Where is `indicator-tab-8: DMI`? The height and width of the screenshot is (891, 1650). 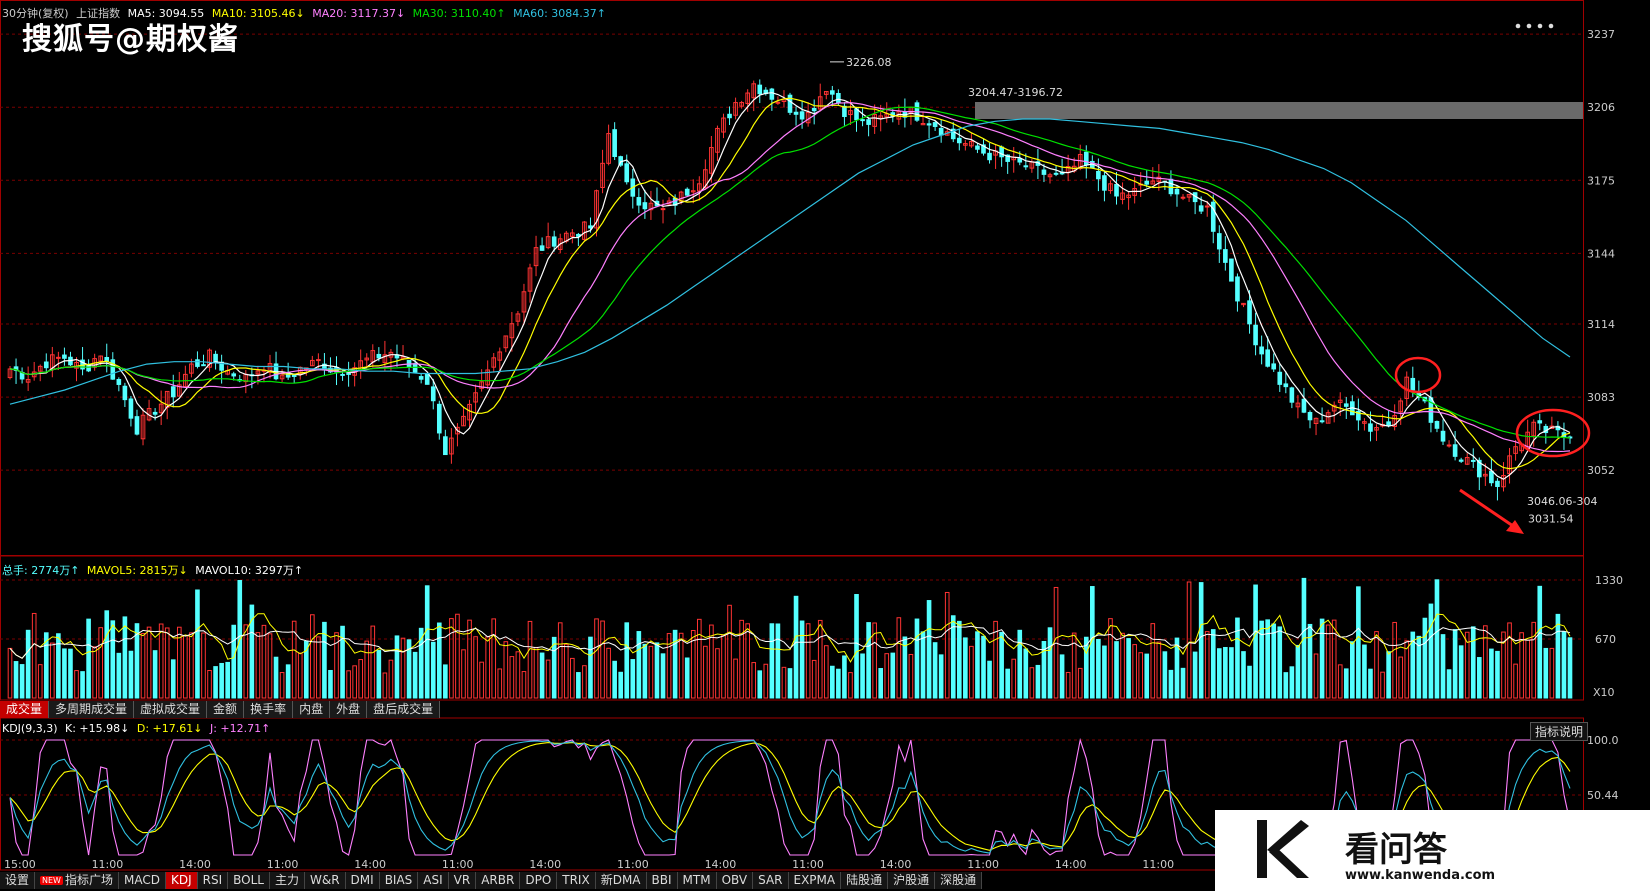
indicator-tab-8: DMI is located at coordinates (362, 880).